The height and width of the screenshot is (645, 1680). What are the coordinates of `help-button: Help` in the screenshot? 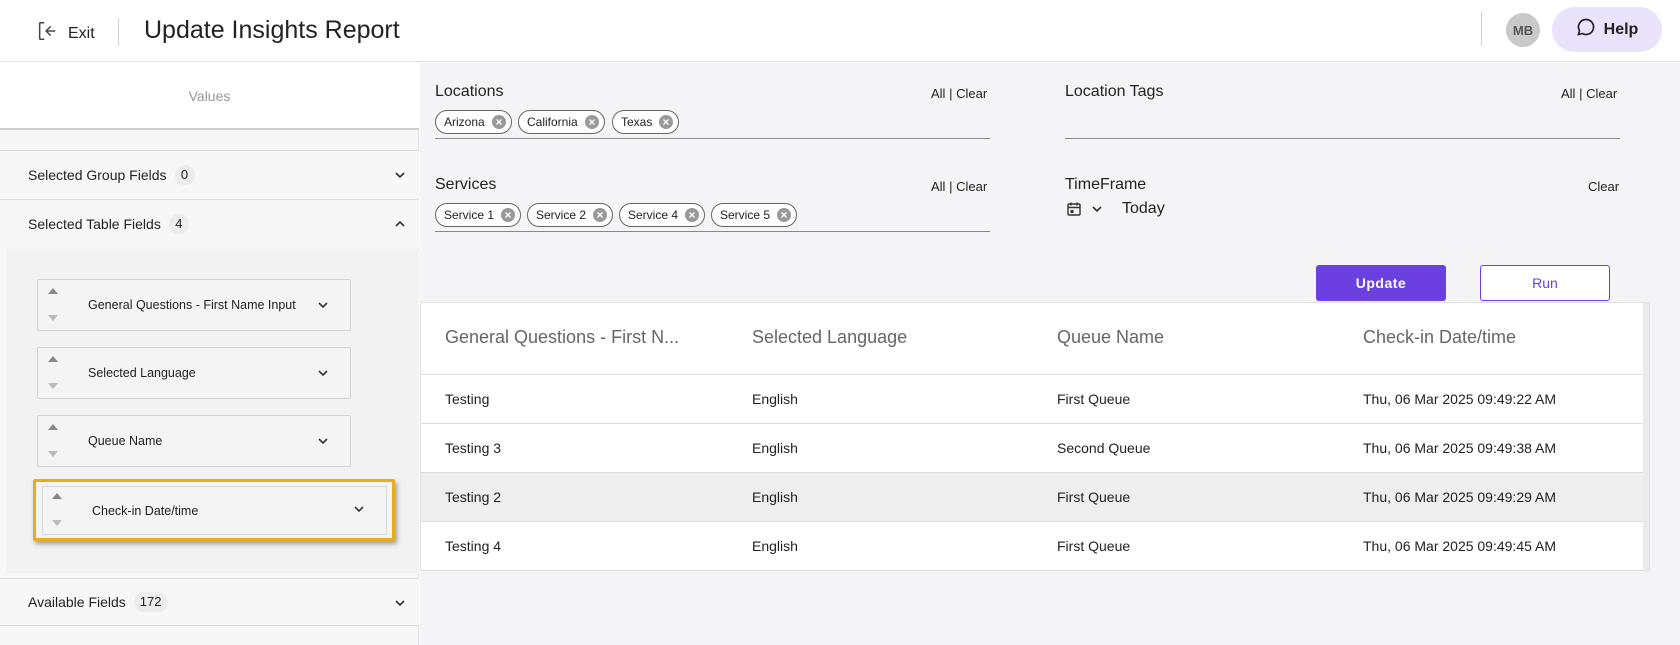 It's located at (1607, 29).